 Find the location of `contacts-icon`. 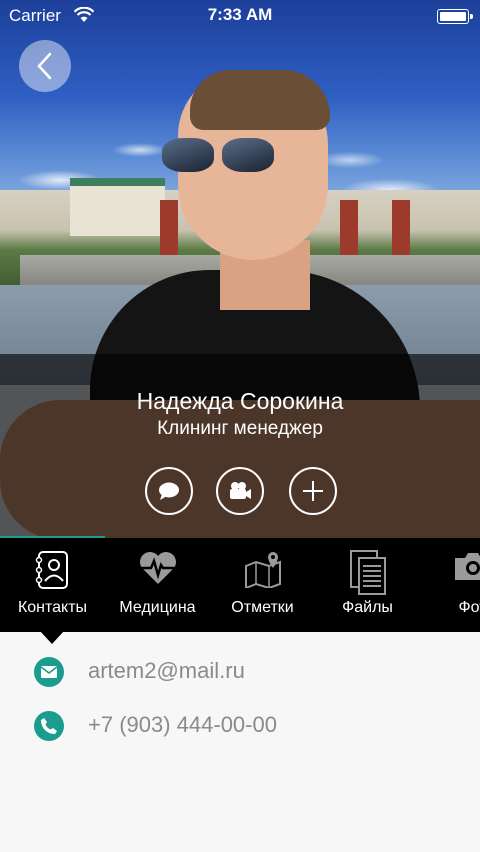

contacts-icon is located at coordinates (53, 572).